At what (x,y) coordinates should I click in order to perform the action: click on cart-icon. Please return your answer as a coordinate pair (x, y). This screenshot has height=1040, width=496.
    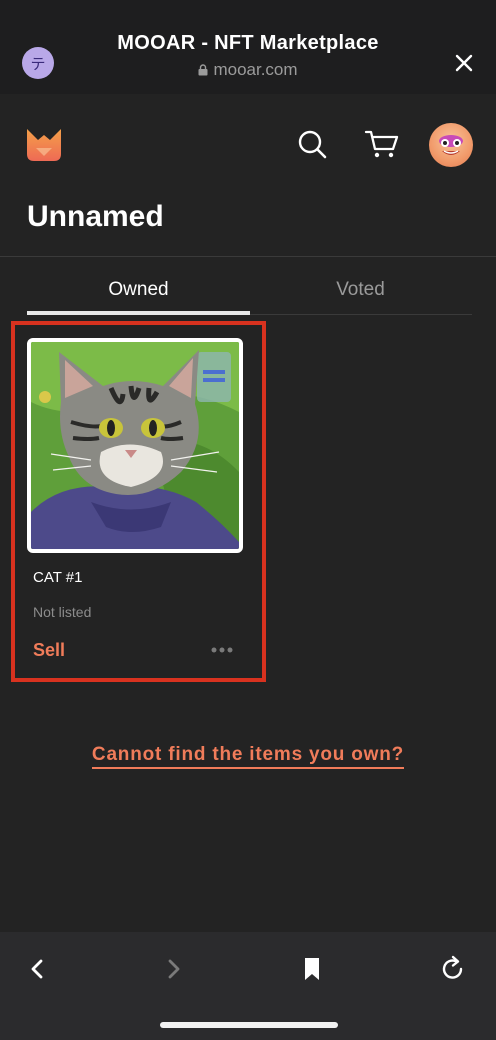
    Looking at the image, I should click on (382, 144).